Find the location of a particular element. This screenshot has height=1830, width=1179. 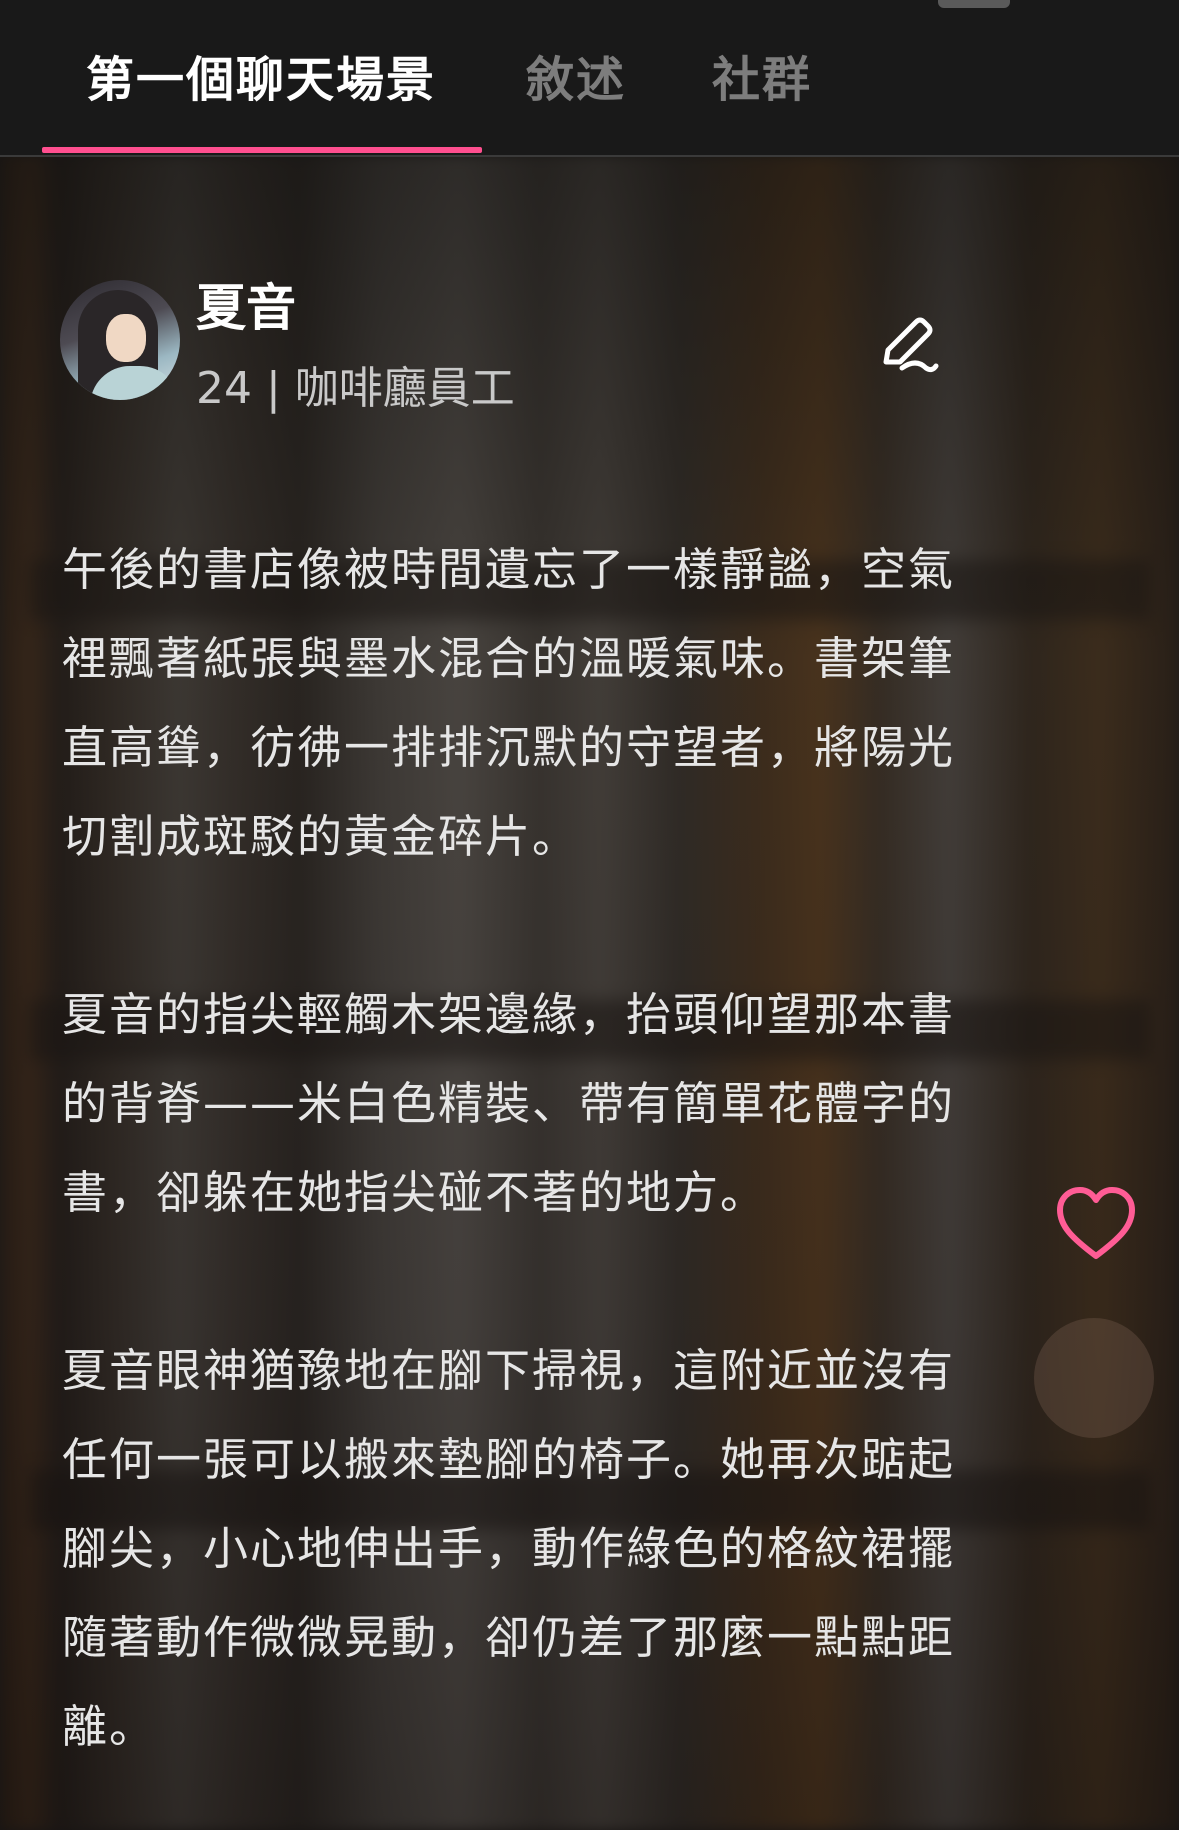

tab-narration: 敘述 is located at coordinates (576, 75).